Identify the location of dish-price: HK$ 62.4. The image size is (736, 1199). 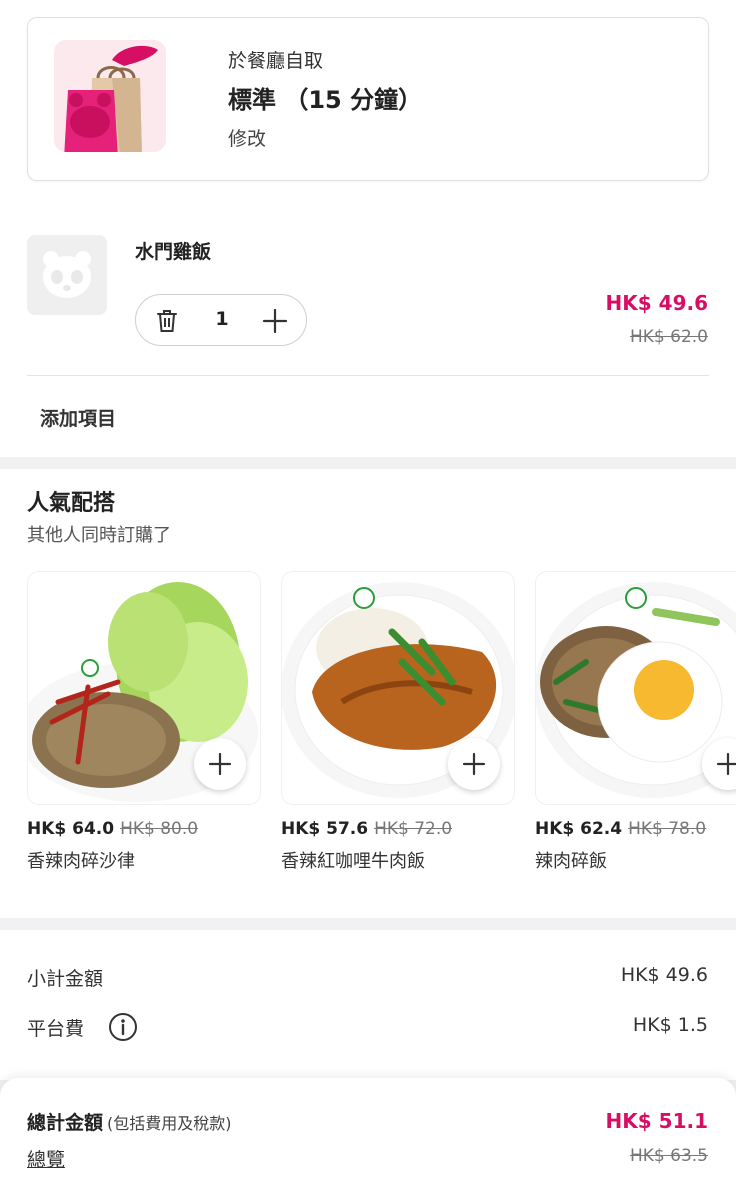
(579, 829).